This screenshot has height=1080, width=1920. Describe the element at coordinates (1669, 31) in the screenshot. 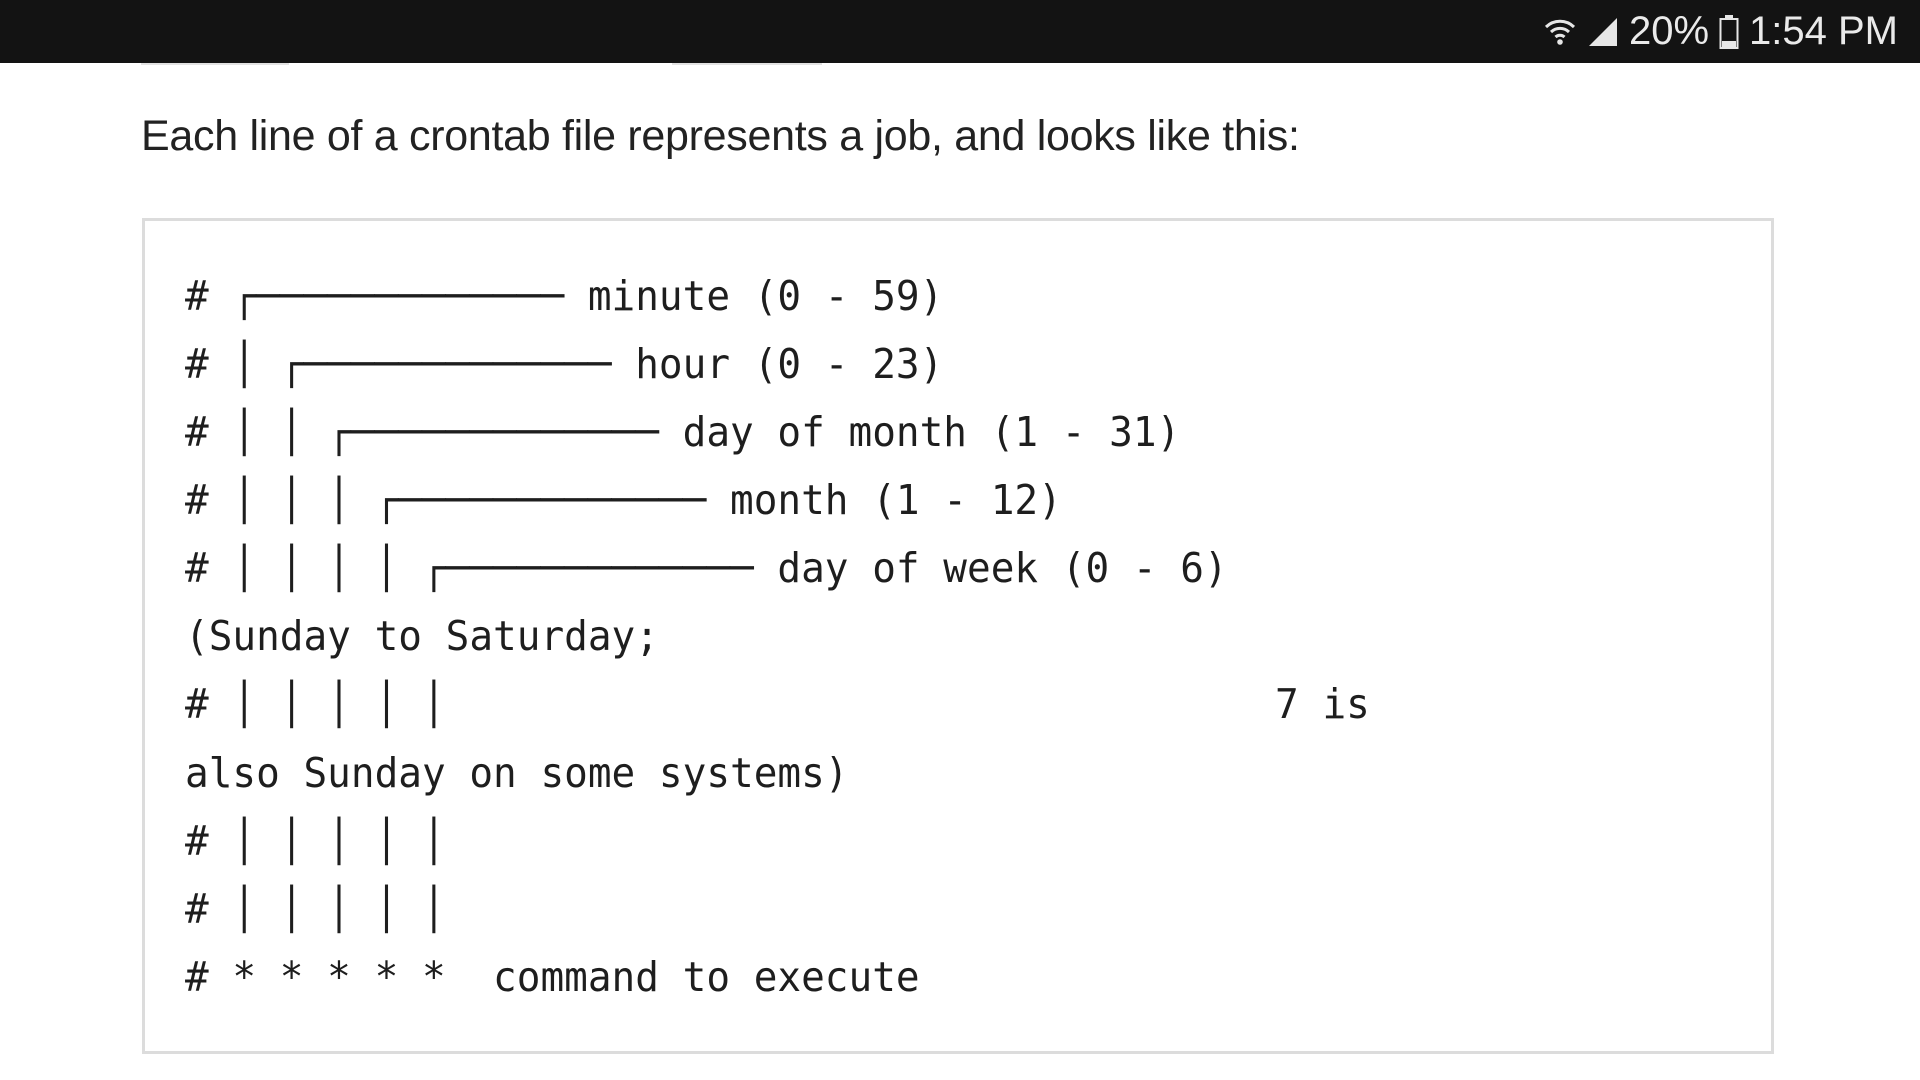

I see `battery-percent: 20%` at that location.